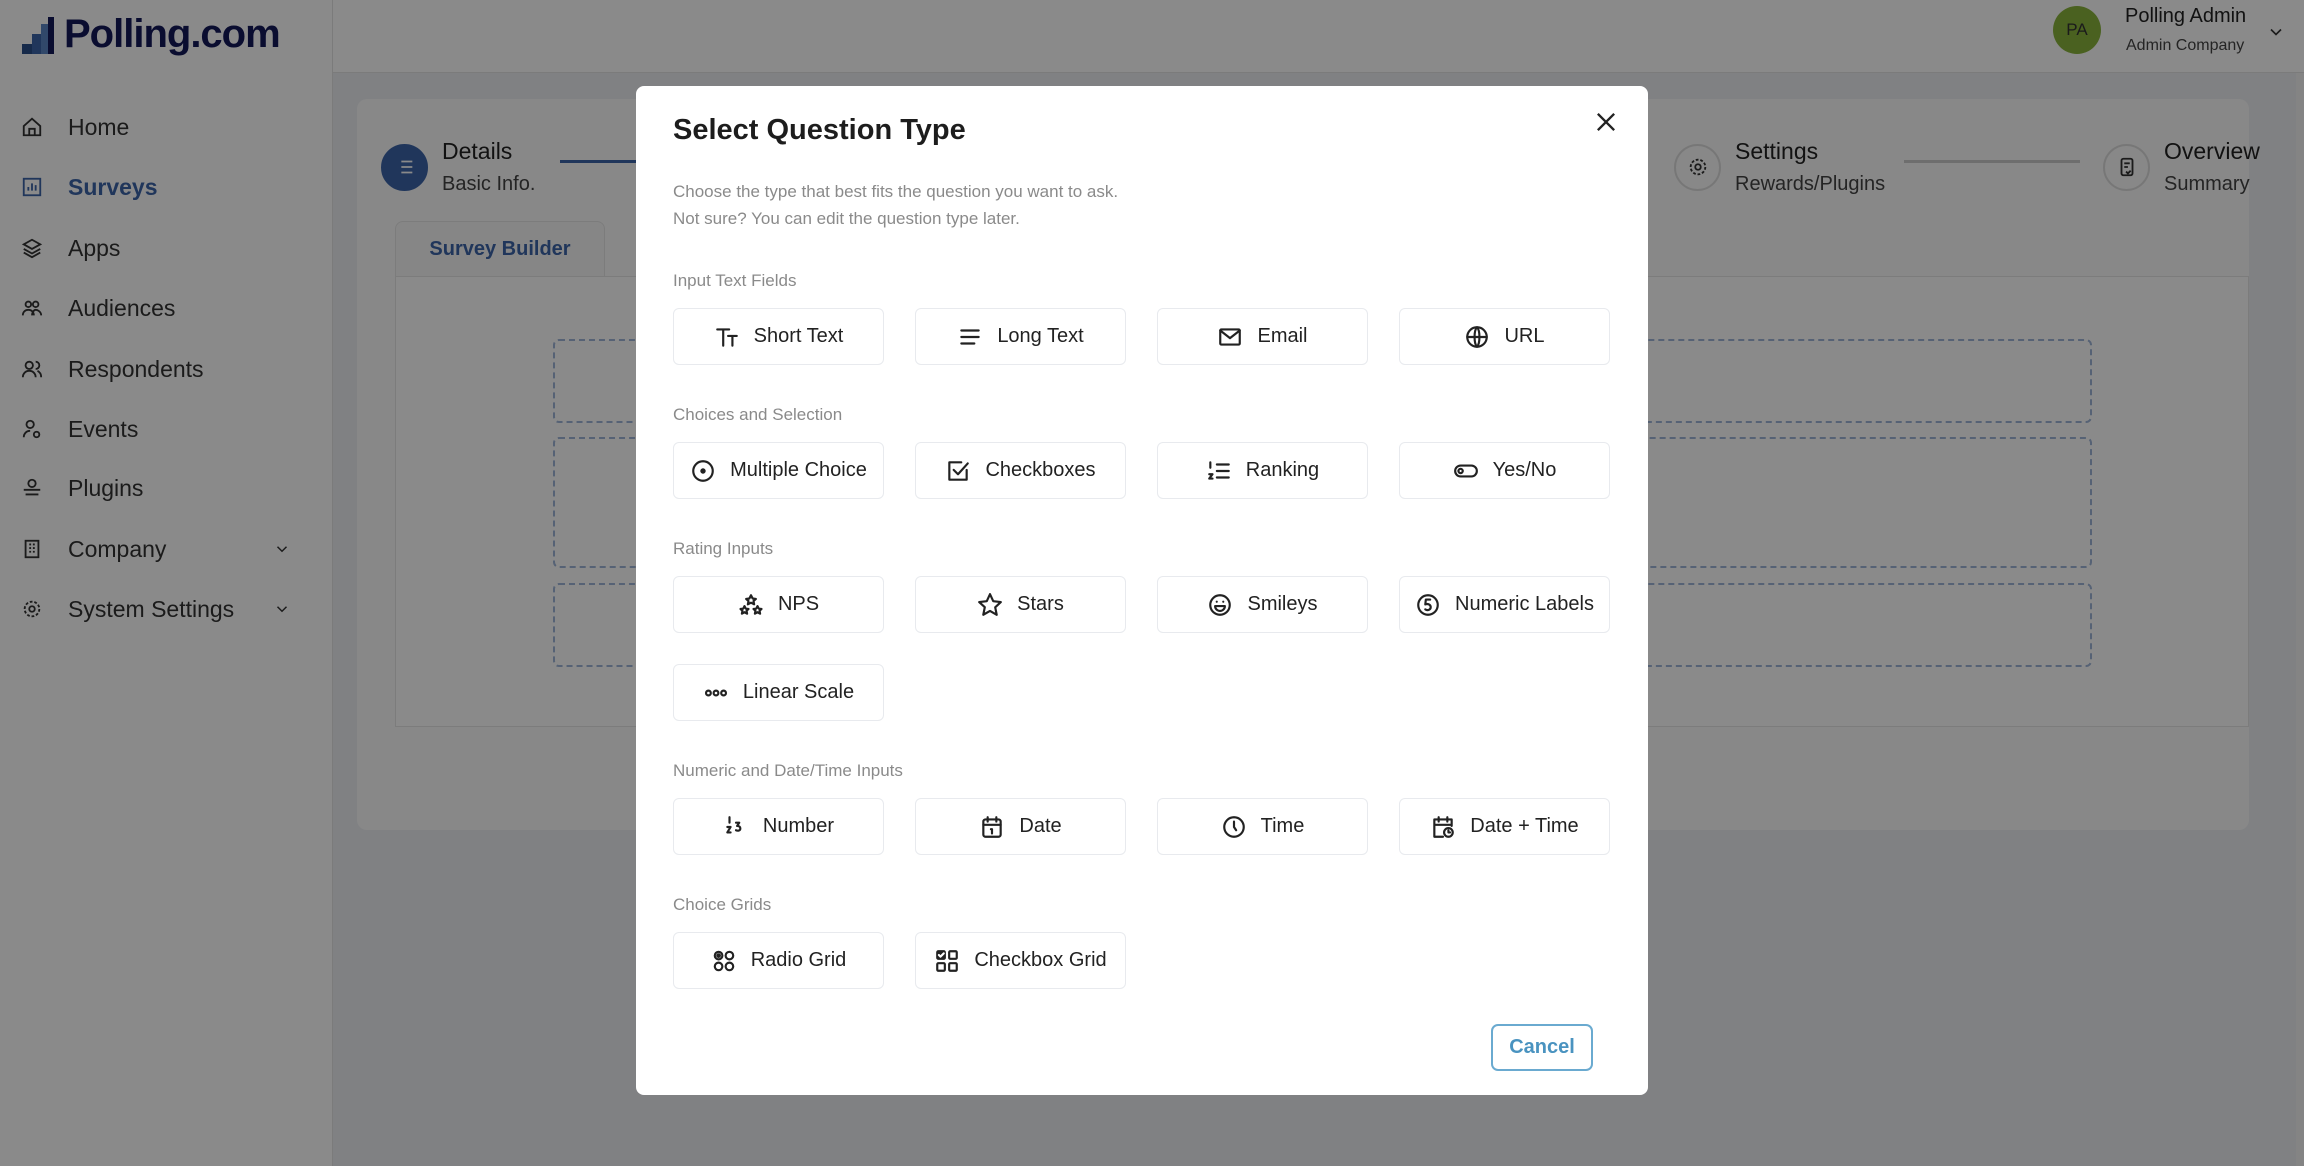 The height and width of the screenshot is (1166, 2304). Describe the element at coordinates (1428, 604) in the screenshot. I see `number-five-circle-icon` at that location.